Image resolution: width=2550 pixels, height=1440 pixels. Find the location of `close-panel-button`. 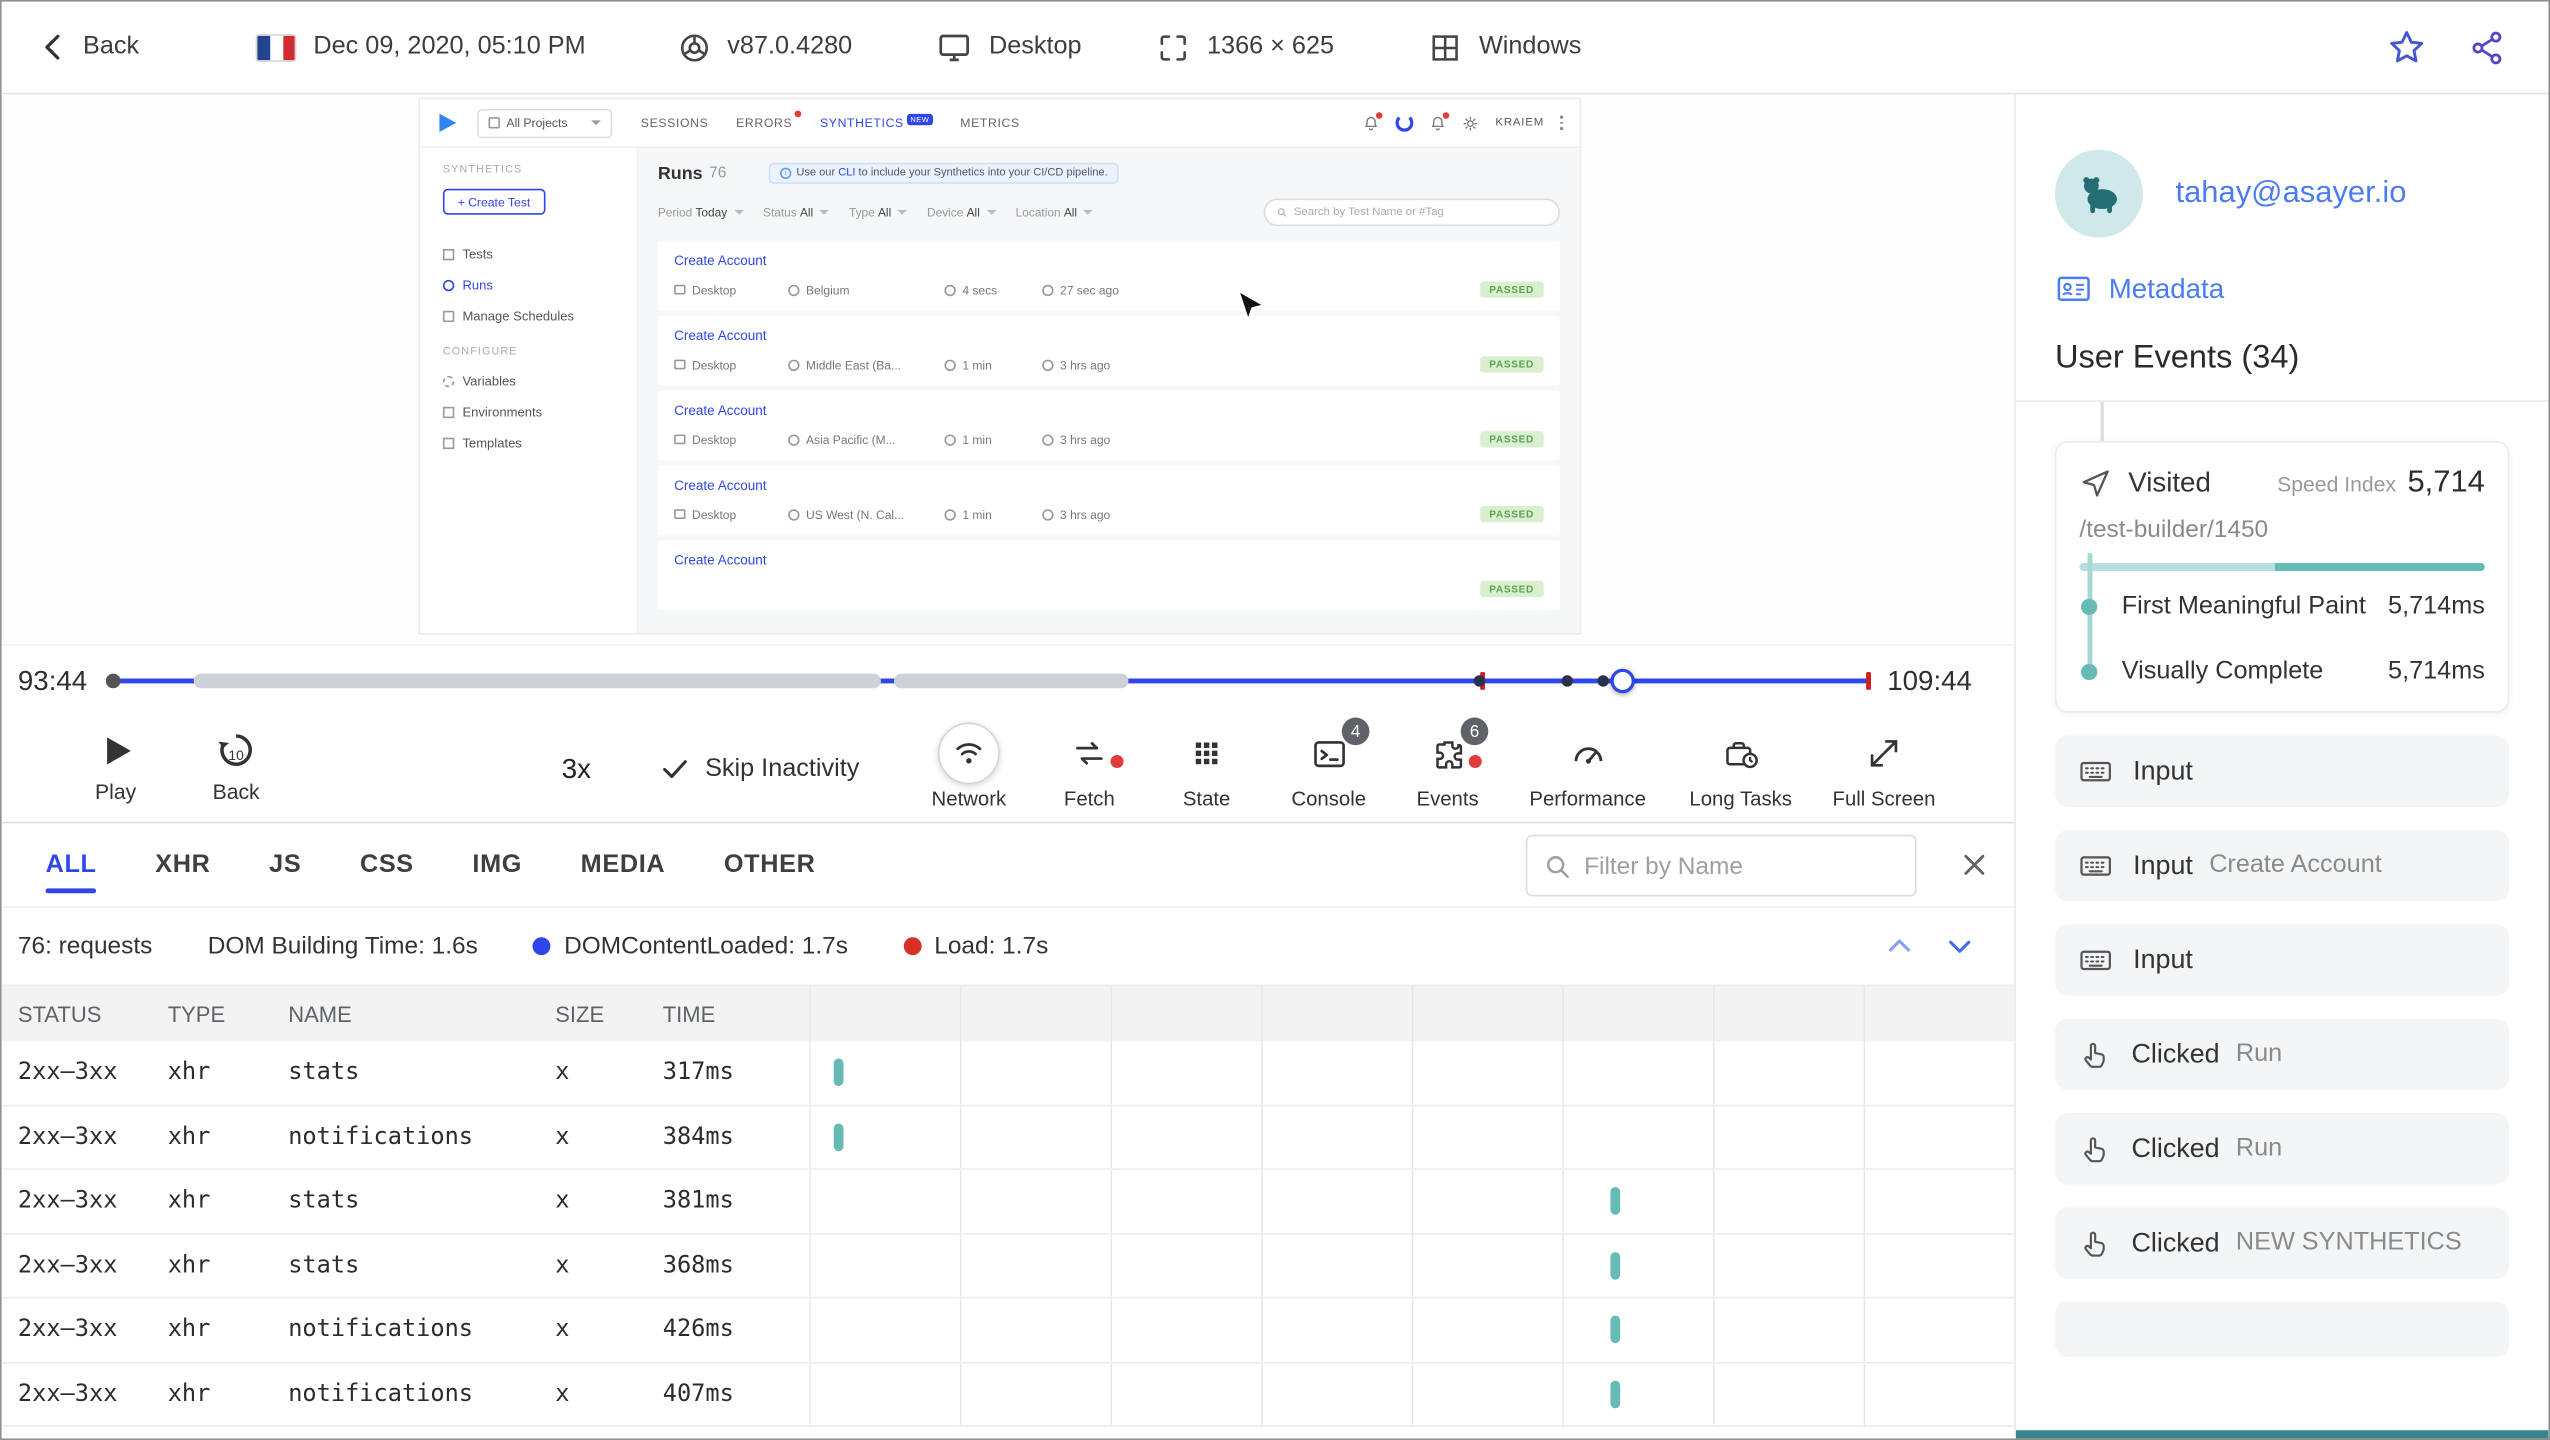

close-panel-button is located at coordinates (1974, 865).